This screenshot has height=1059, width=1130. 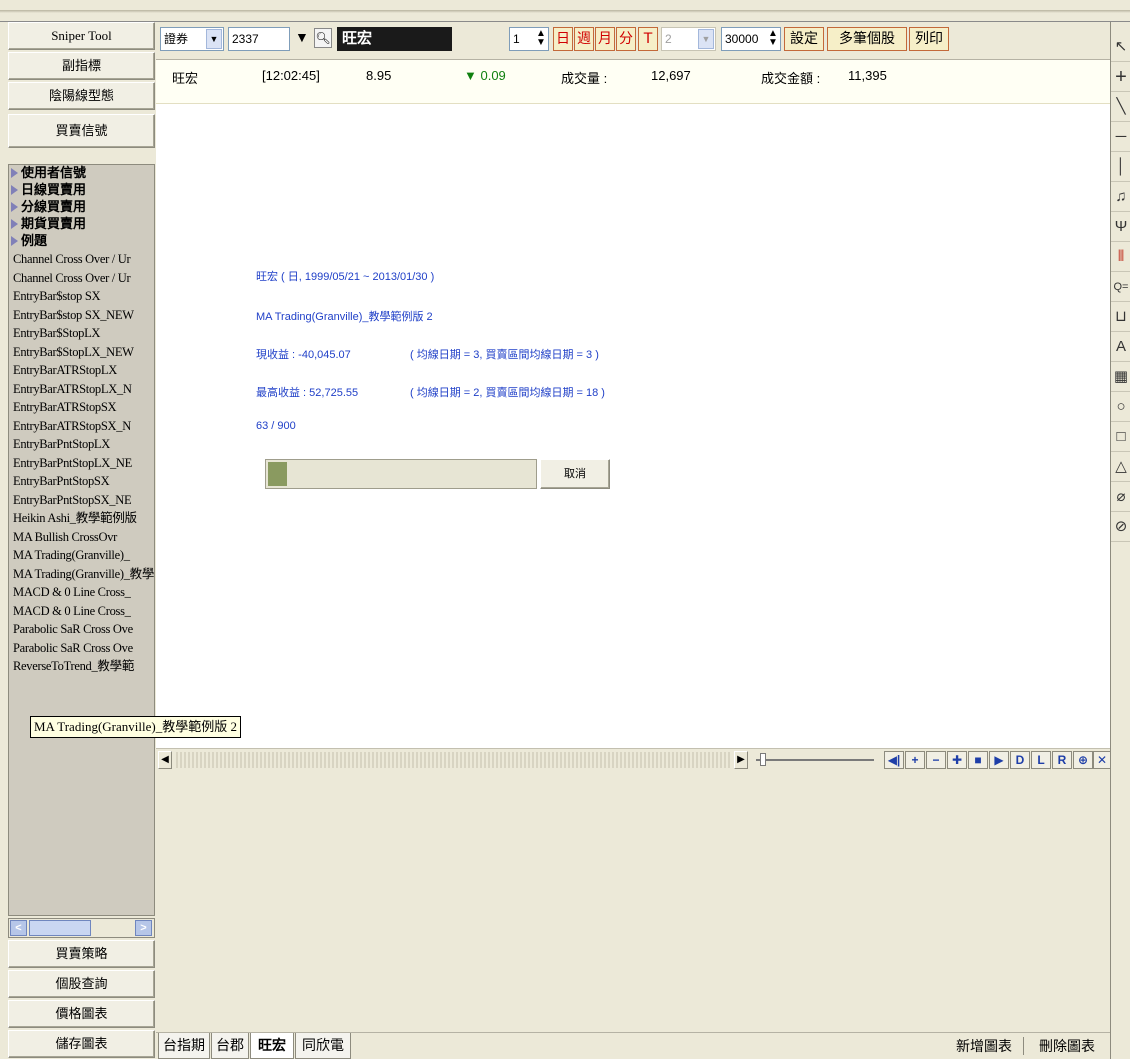 I want to click on settings-button: 設定, so click(x=804, y=39).